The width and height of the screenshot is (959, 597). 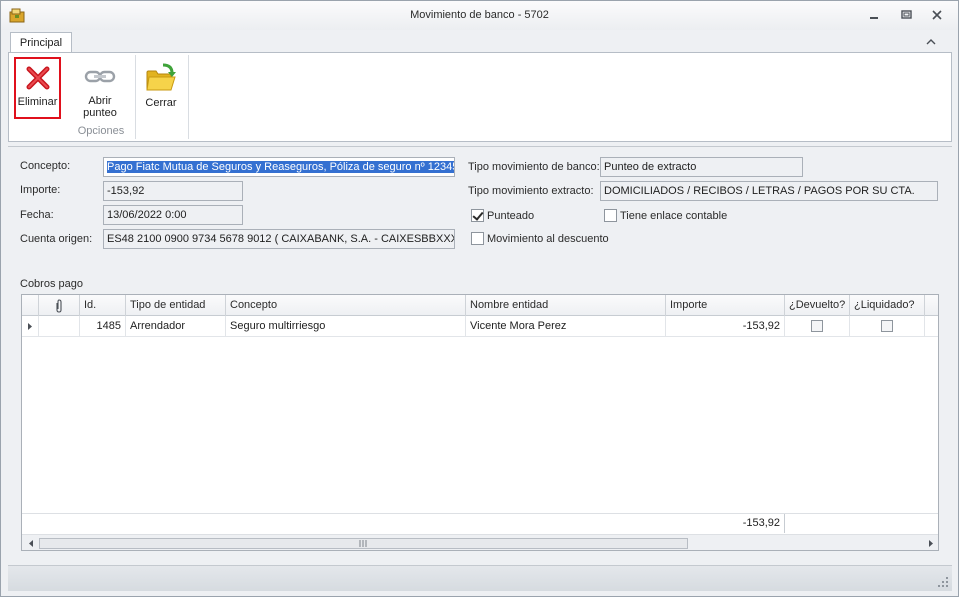 What do you see at coordinates (37, 215) in the screenshot?
I see `fecha-label: Fecha:` at bounding box center [37, 215].